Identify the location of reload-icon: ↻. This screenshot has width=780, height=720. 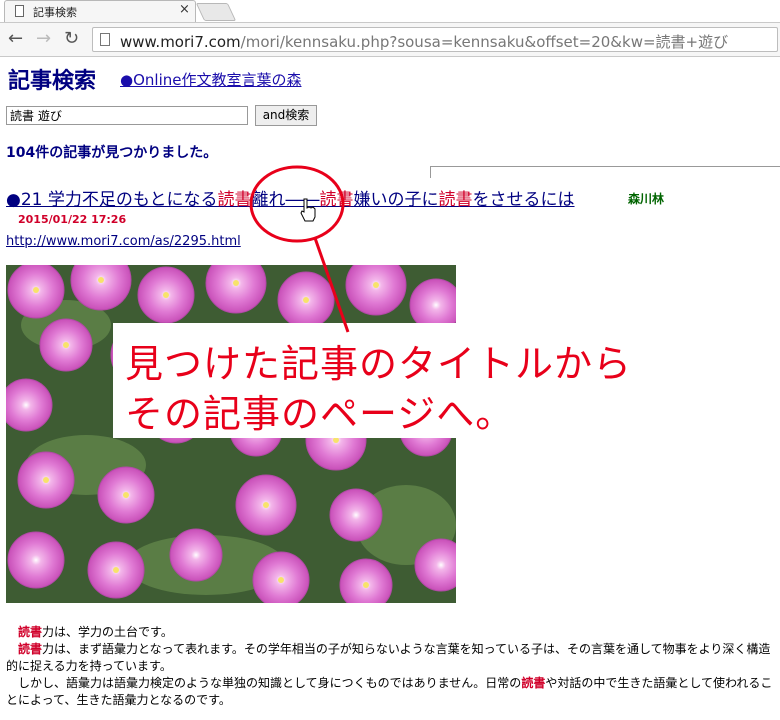
(71, 38).